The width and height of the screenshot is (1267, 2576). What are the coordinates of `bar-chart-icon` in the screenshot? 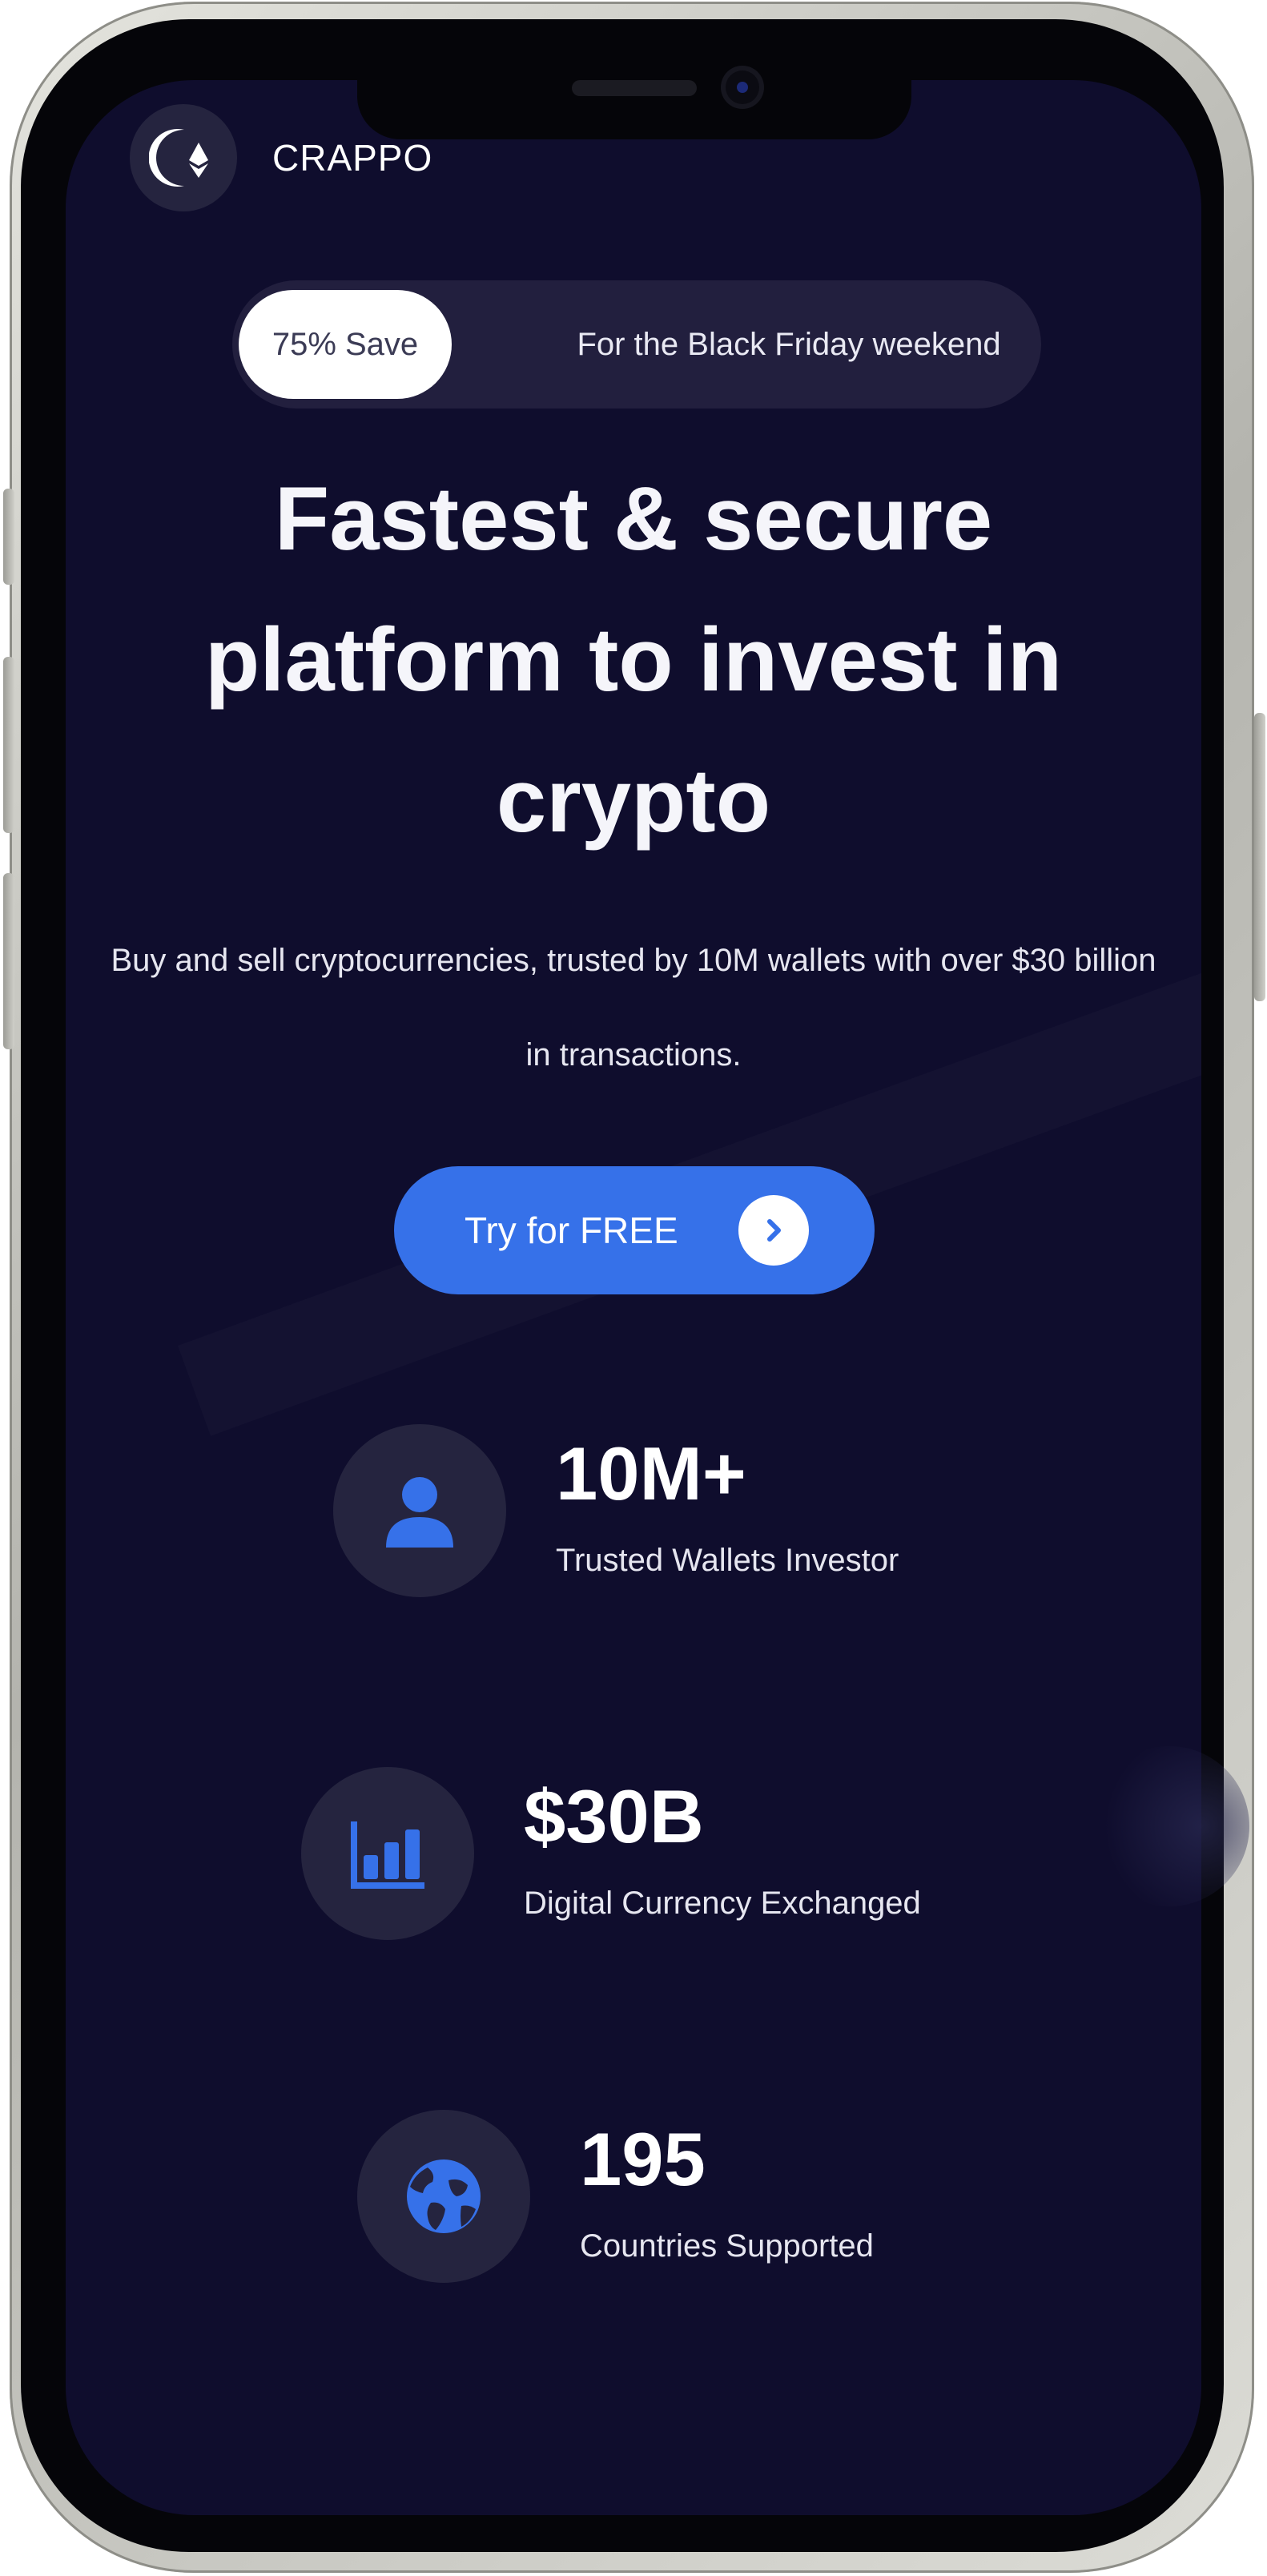 It's located at (387, 1855).